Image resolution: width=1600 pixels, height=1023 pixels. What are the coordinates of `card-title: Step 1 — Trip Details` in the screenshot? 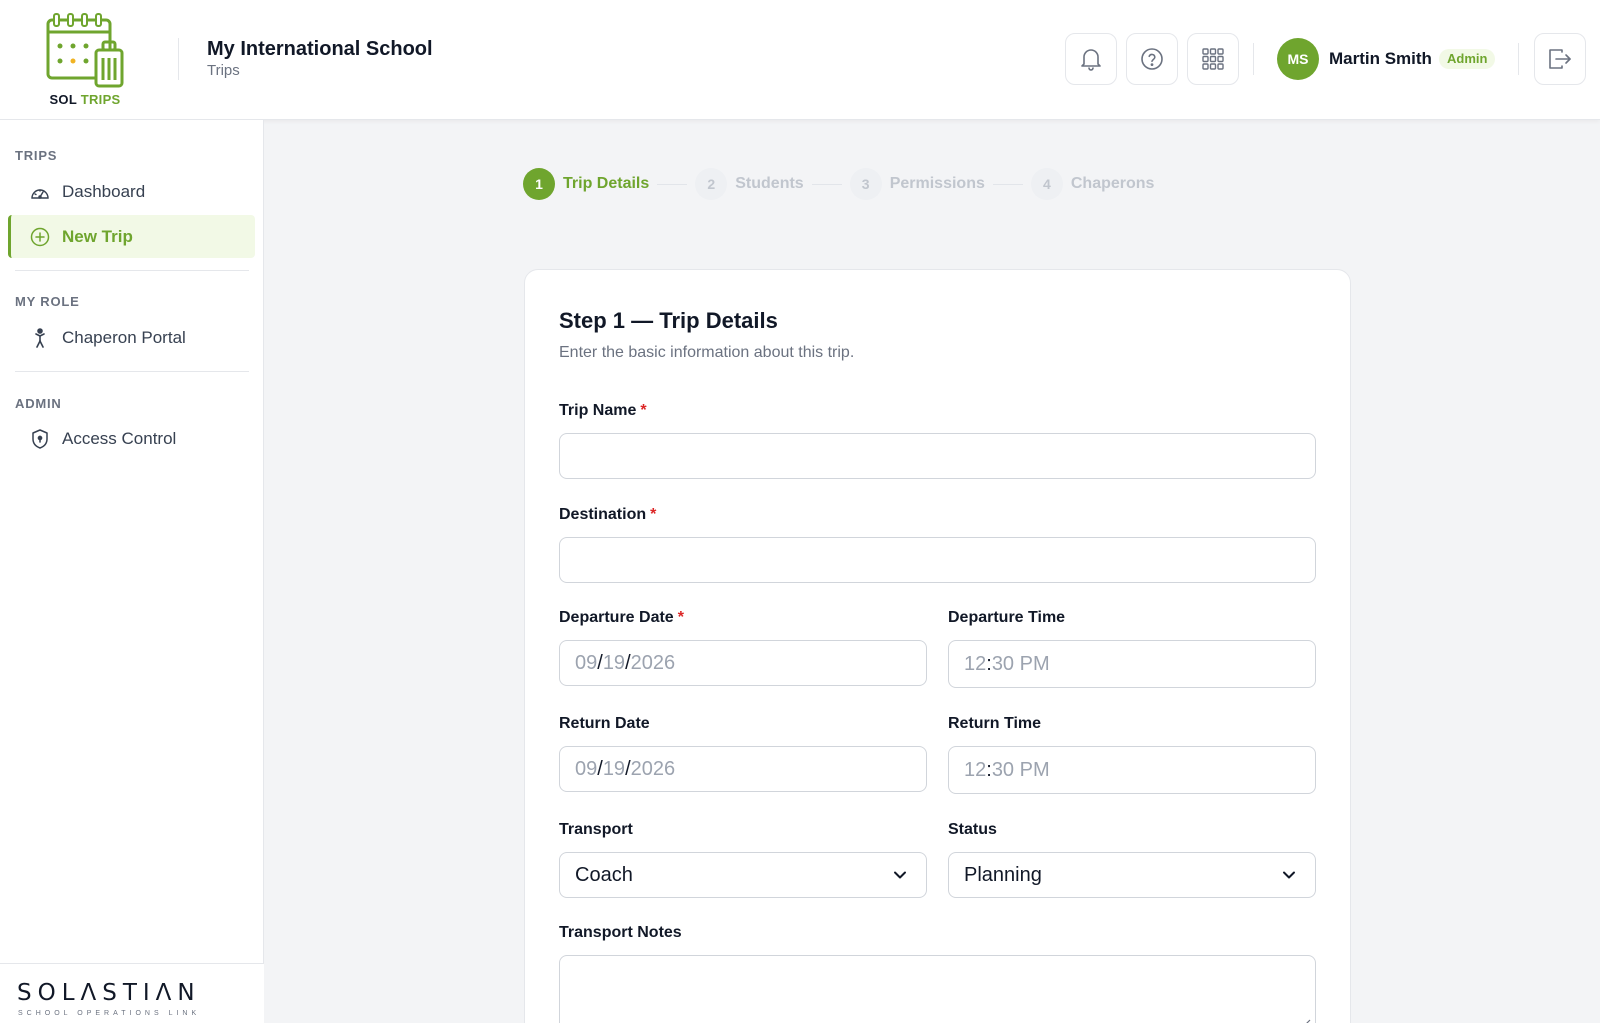 It's located at (668, 320).